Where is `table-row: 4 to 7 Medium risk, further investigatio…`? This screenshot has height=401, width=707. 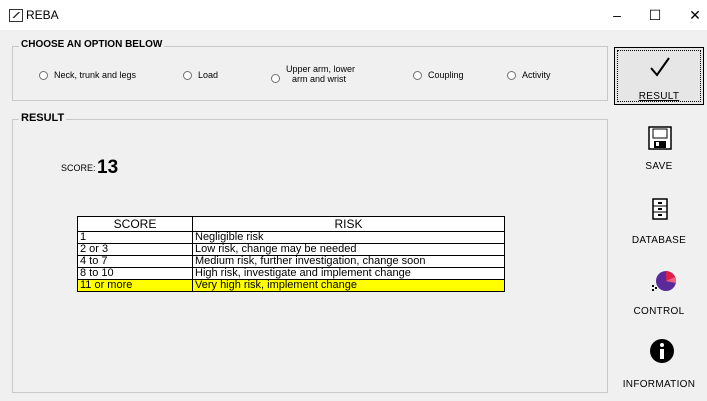 table-row: 4 to 7 Medium risk, further investigatio… is located at coordinates (291, 261).